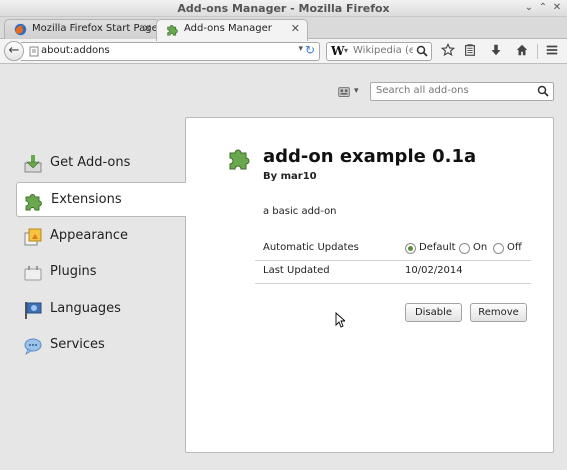  Describe the element at coordinates (552, 51) in the screenshot. I see `menu-icon` at that location.